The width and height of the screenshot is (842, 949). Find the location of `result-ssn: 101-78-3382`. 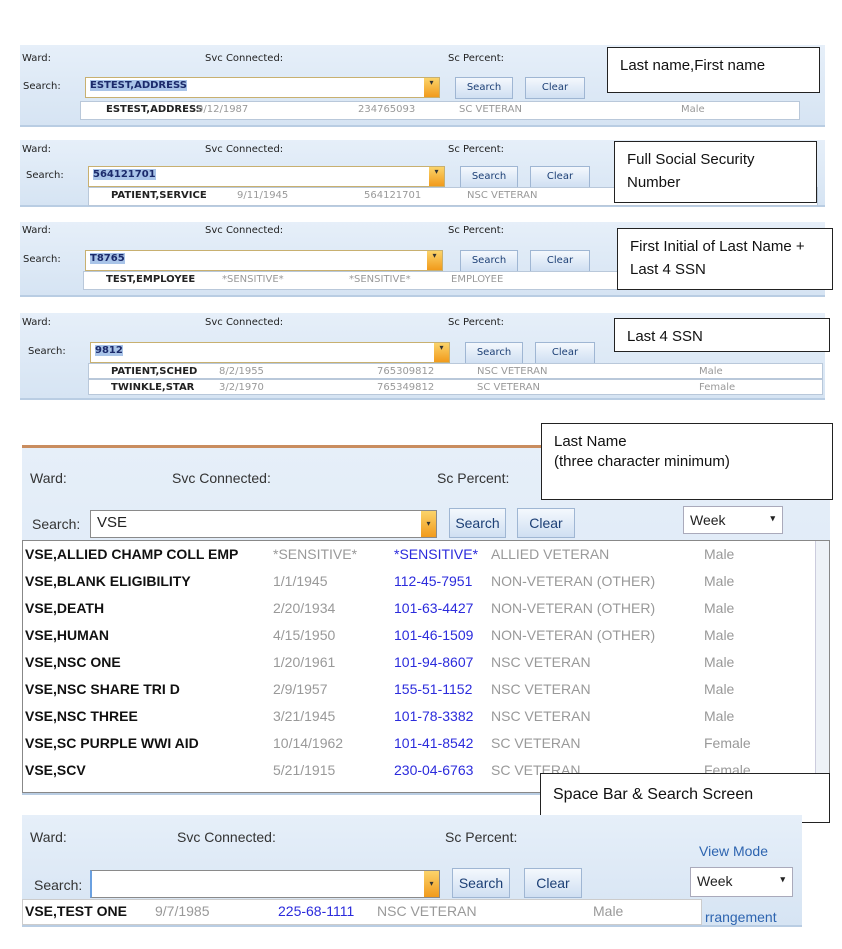

result-ssn: 101-78-3382 is located at coordinates (434, 716).